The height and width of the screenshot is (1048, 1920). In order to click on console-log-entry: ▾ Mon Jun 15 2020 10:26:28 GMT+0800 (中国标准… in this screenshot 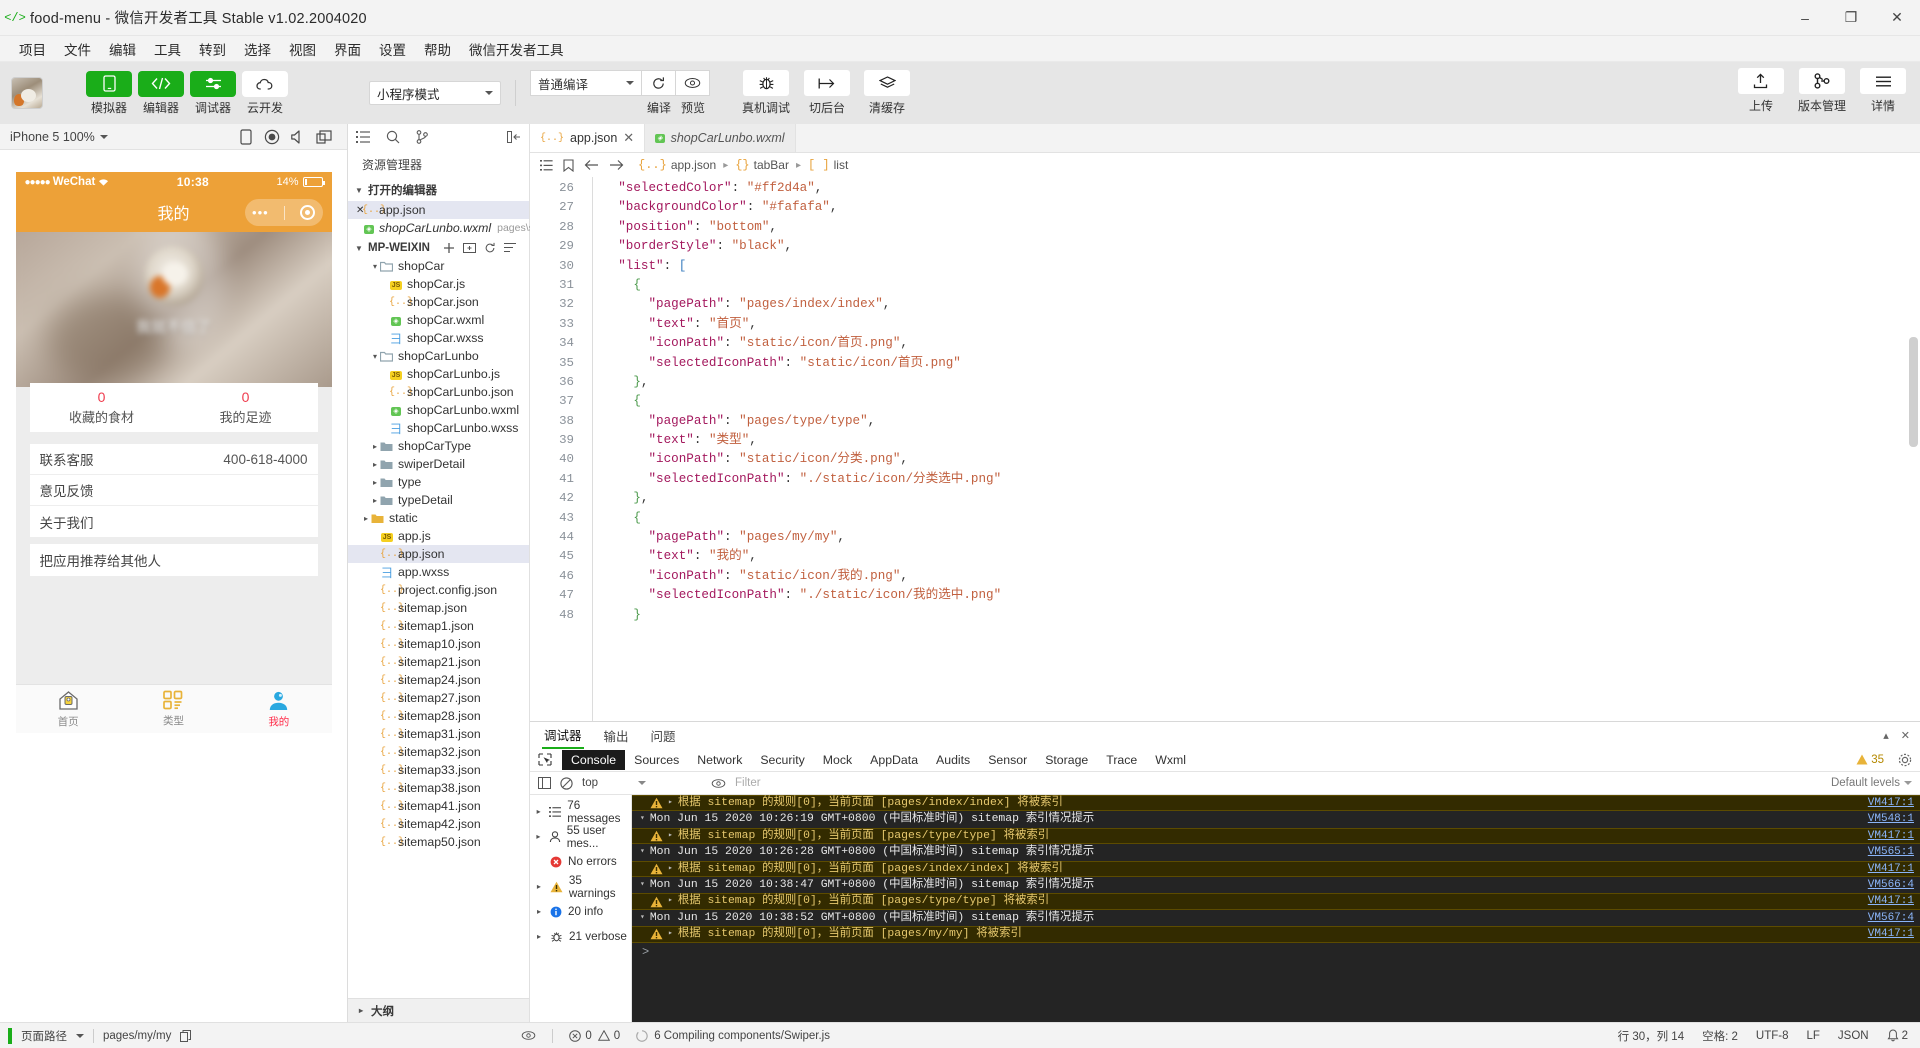, I will do `click(1276, 852)`.